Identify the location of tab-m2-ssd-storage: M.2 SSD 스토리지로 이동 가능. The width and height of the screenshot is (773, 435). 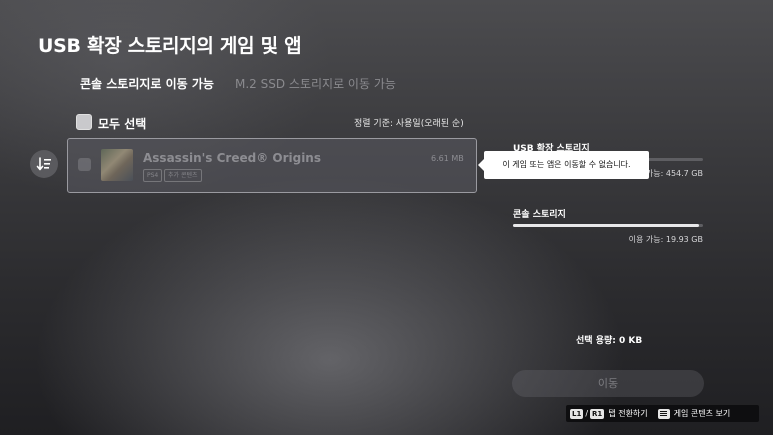
(315, 83).